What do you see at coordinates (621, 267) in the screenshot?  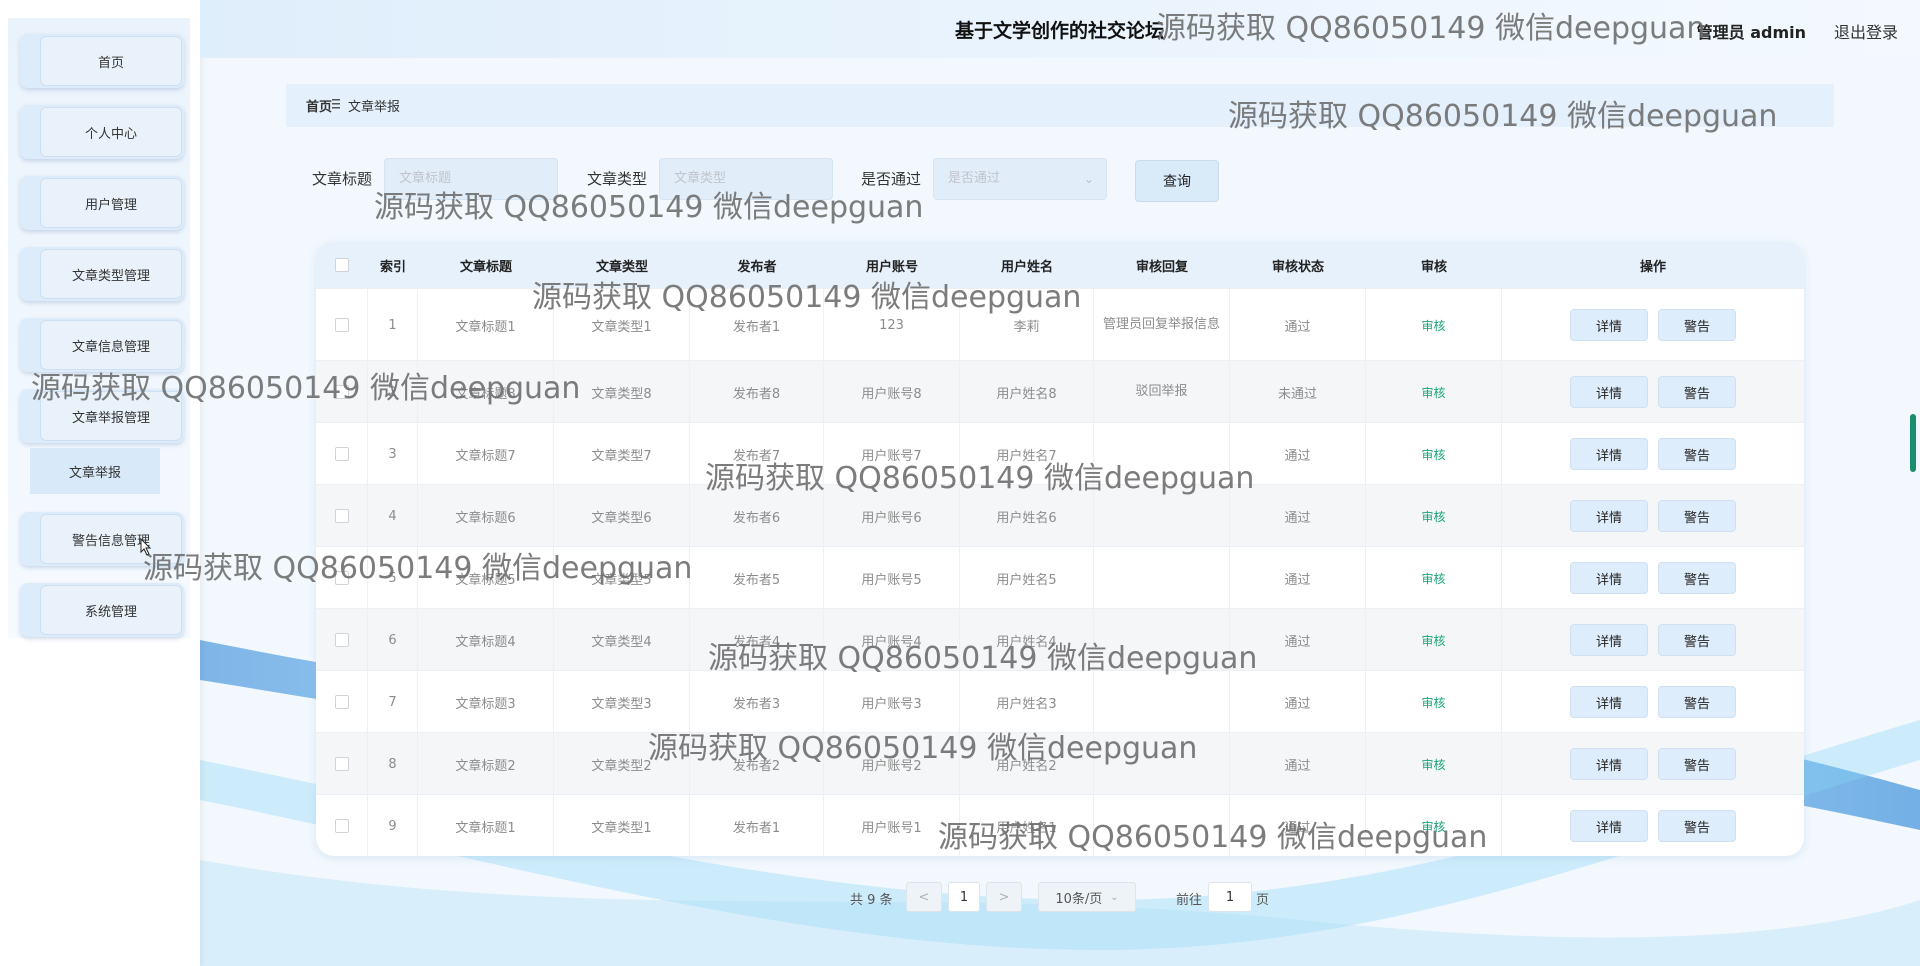 I see `col-type: 文章类型` at bounding box center [621, 267].